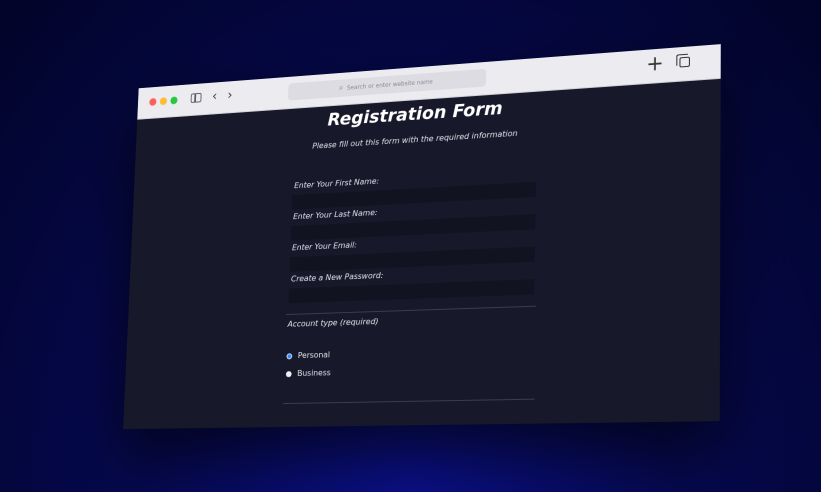 Image resolution: width=821 pixels, height=492 pixels. I want to click on email-label: Enter Your Email:, so click(324, 247).